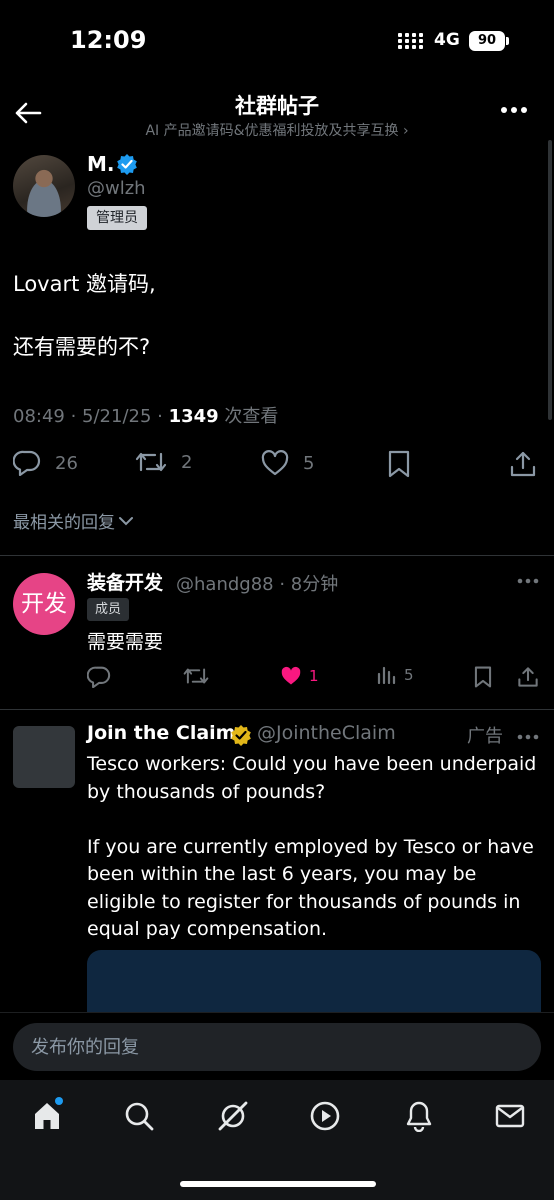 This screenshot has width=554, height=1200. I want to click on reply-action: 26, so click(45, 463).